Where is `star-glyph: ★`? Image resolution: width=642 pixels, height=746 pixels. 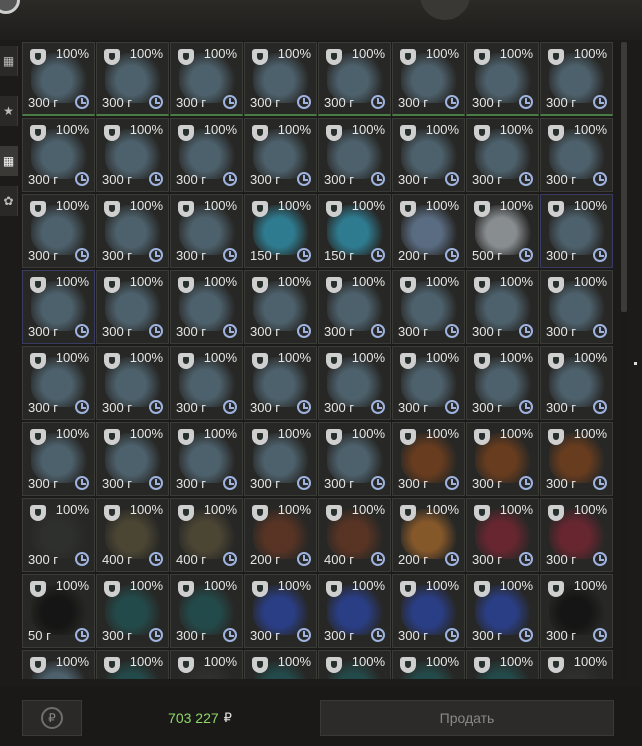 star-glyph: ★ is located at coordinates (8, 111).